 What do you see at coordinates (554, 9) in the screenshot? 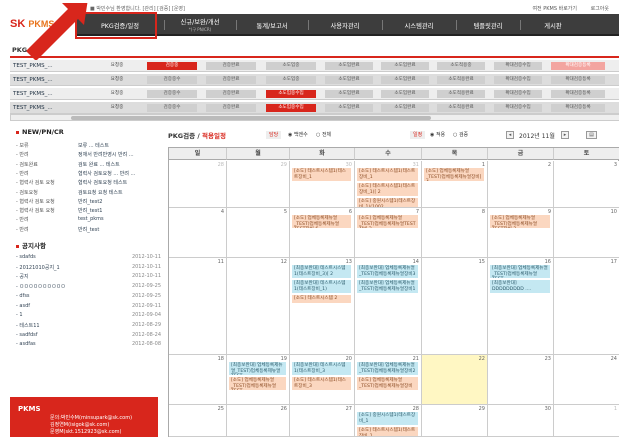
I see `old-pkms-link: 여전 PKMS 바로가기` at bounding box center [554, 9].